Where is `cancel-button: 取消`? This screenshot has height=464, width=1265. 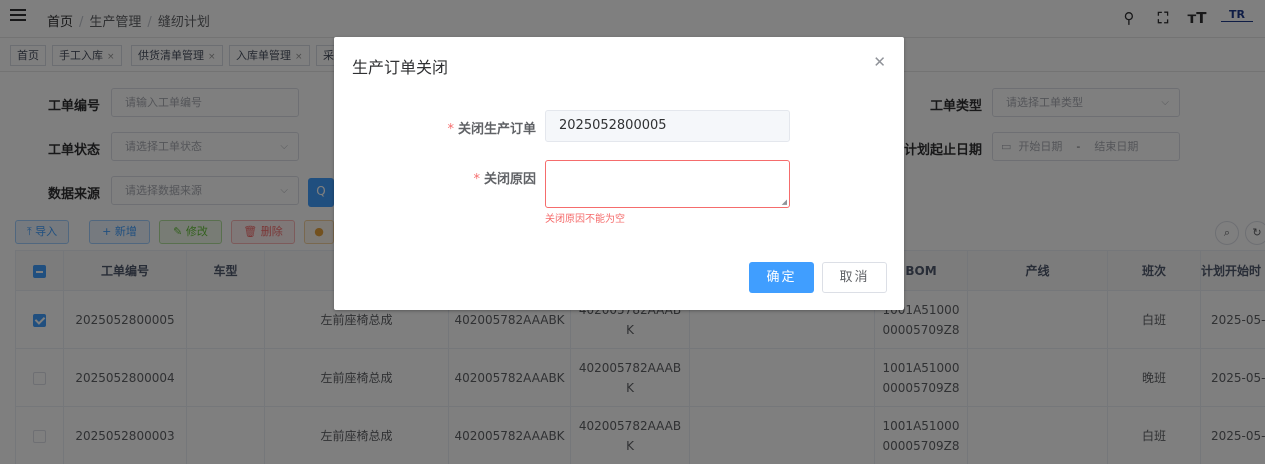
cancel-button: 取消 is located at coordinates (854, 277).